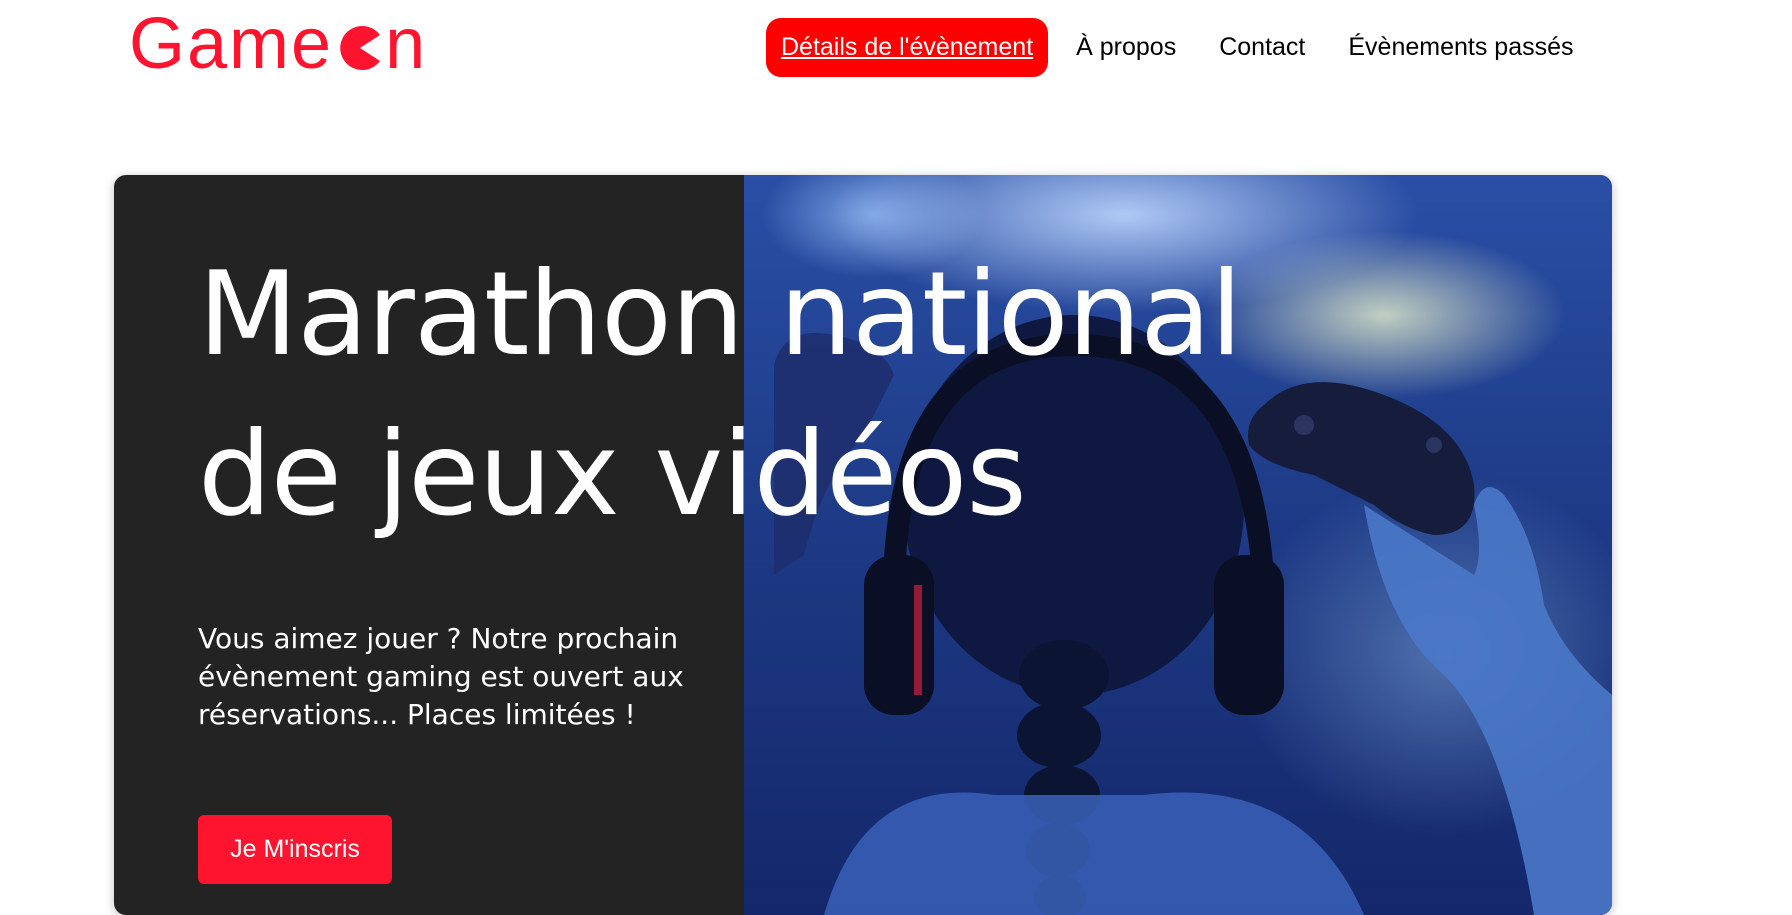 This screenshot has width=1792, height=915. I want to click on pacman-o-icon, so click(360, 48).